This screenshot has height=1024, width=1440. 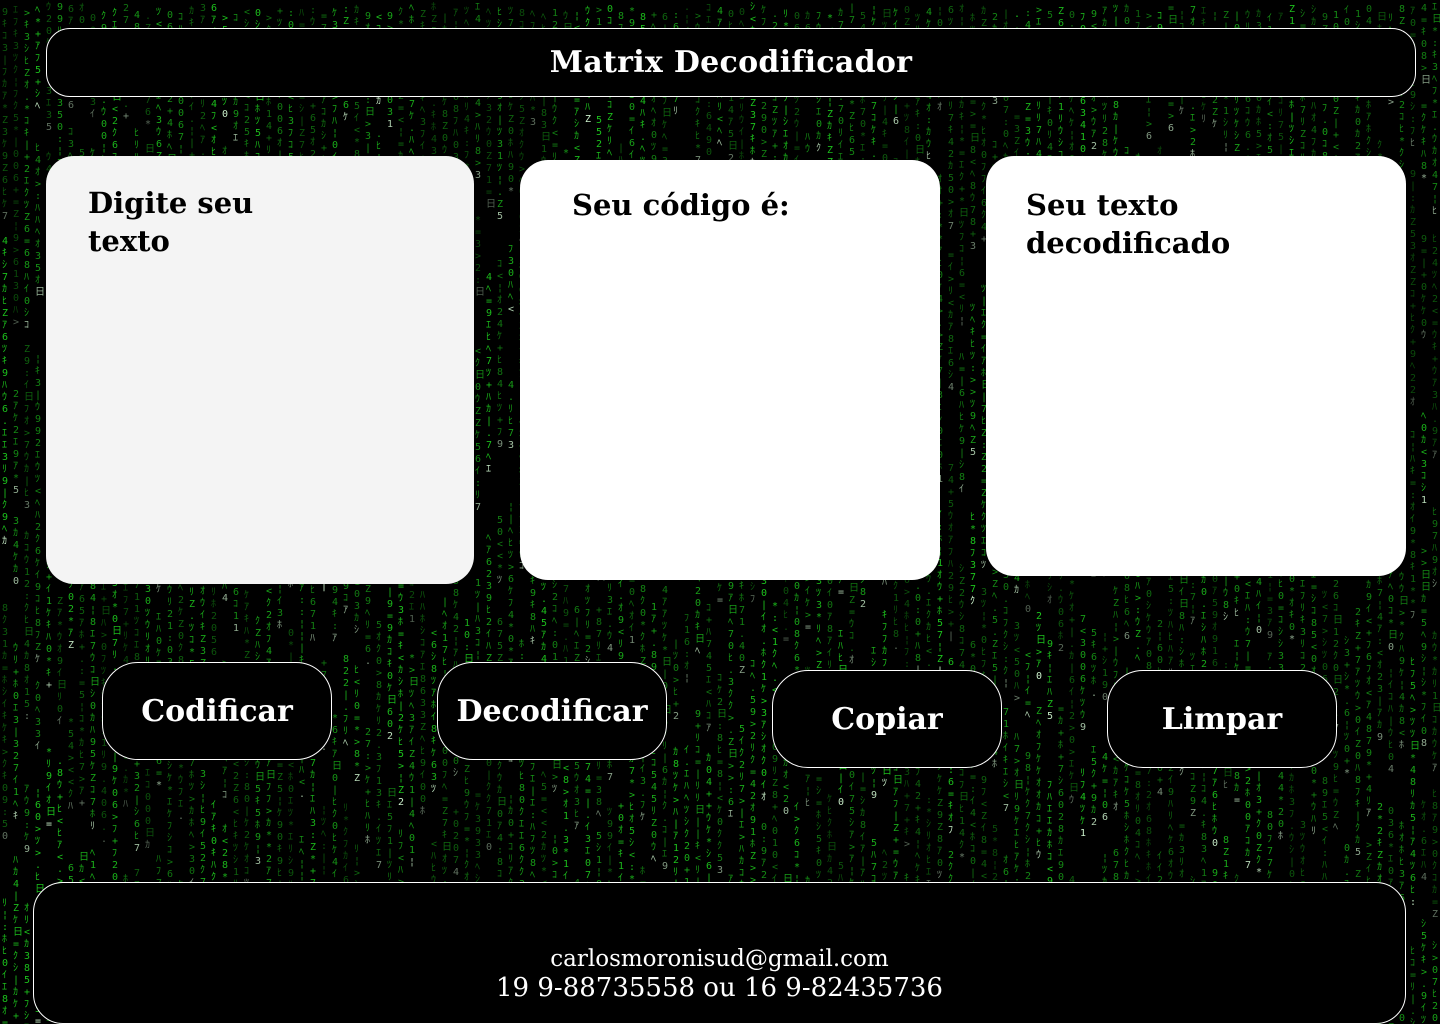 I want to click on input-panel: Digite seu texto, so click(x=260, y=370).